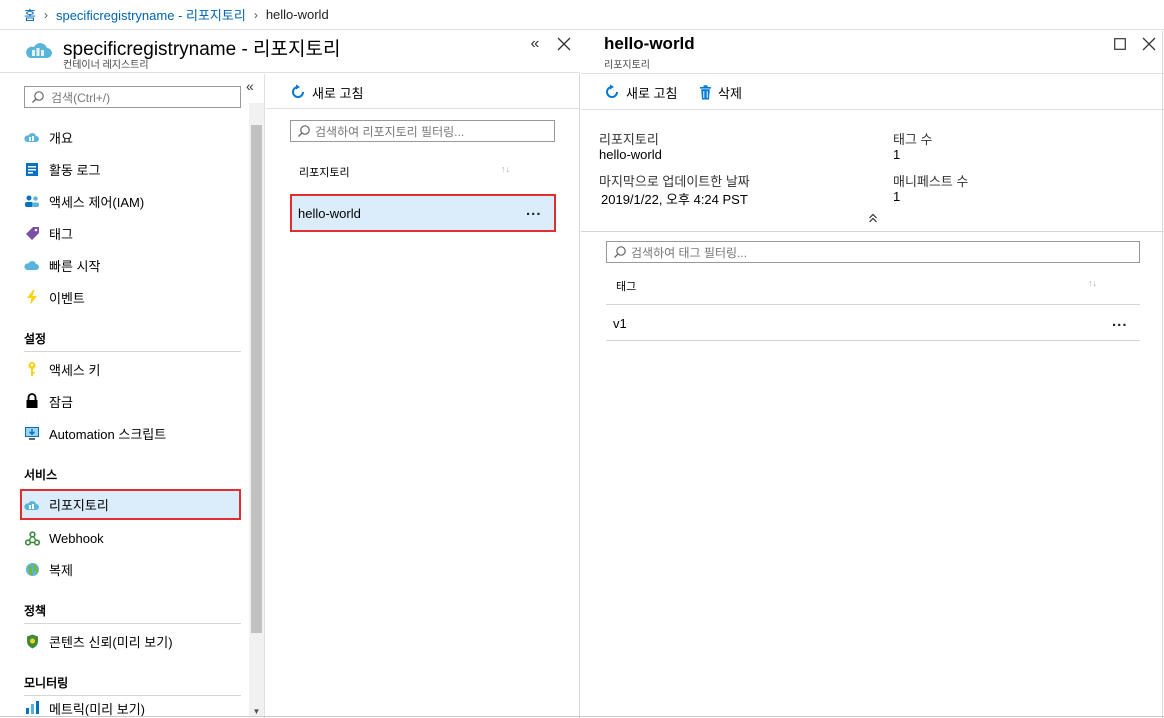 This screenshot has height=718, width=1164. What do you see at coordinates (132, 97) in the screenshot?
I see `sidebar-search-input: 검색(Ctrl+/)` at bounding box center [132, 97].